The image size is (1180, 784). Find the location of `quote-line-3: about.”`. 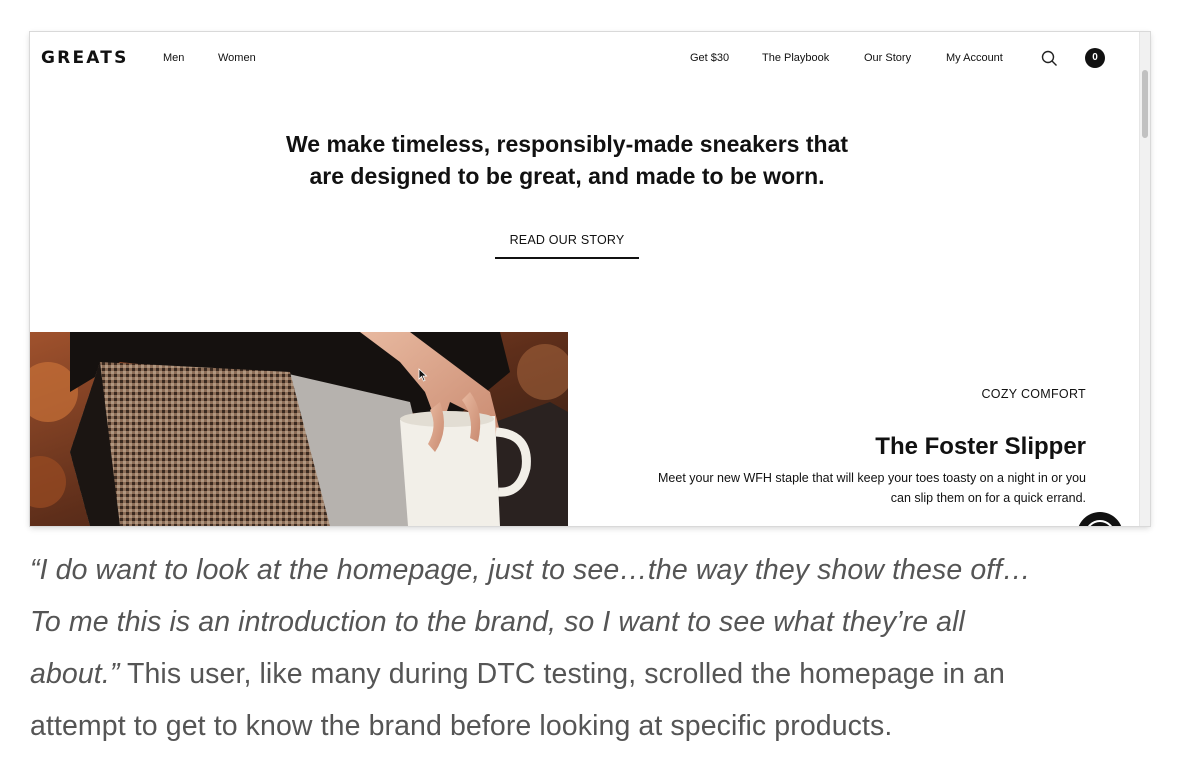

quote-line-3: about.” is located at coordinates (75, 674).